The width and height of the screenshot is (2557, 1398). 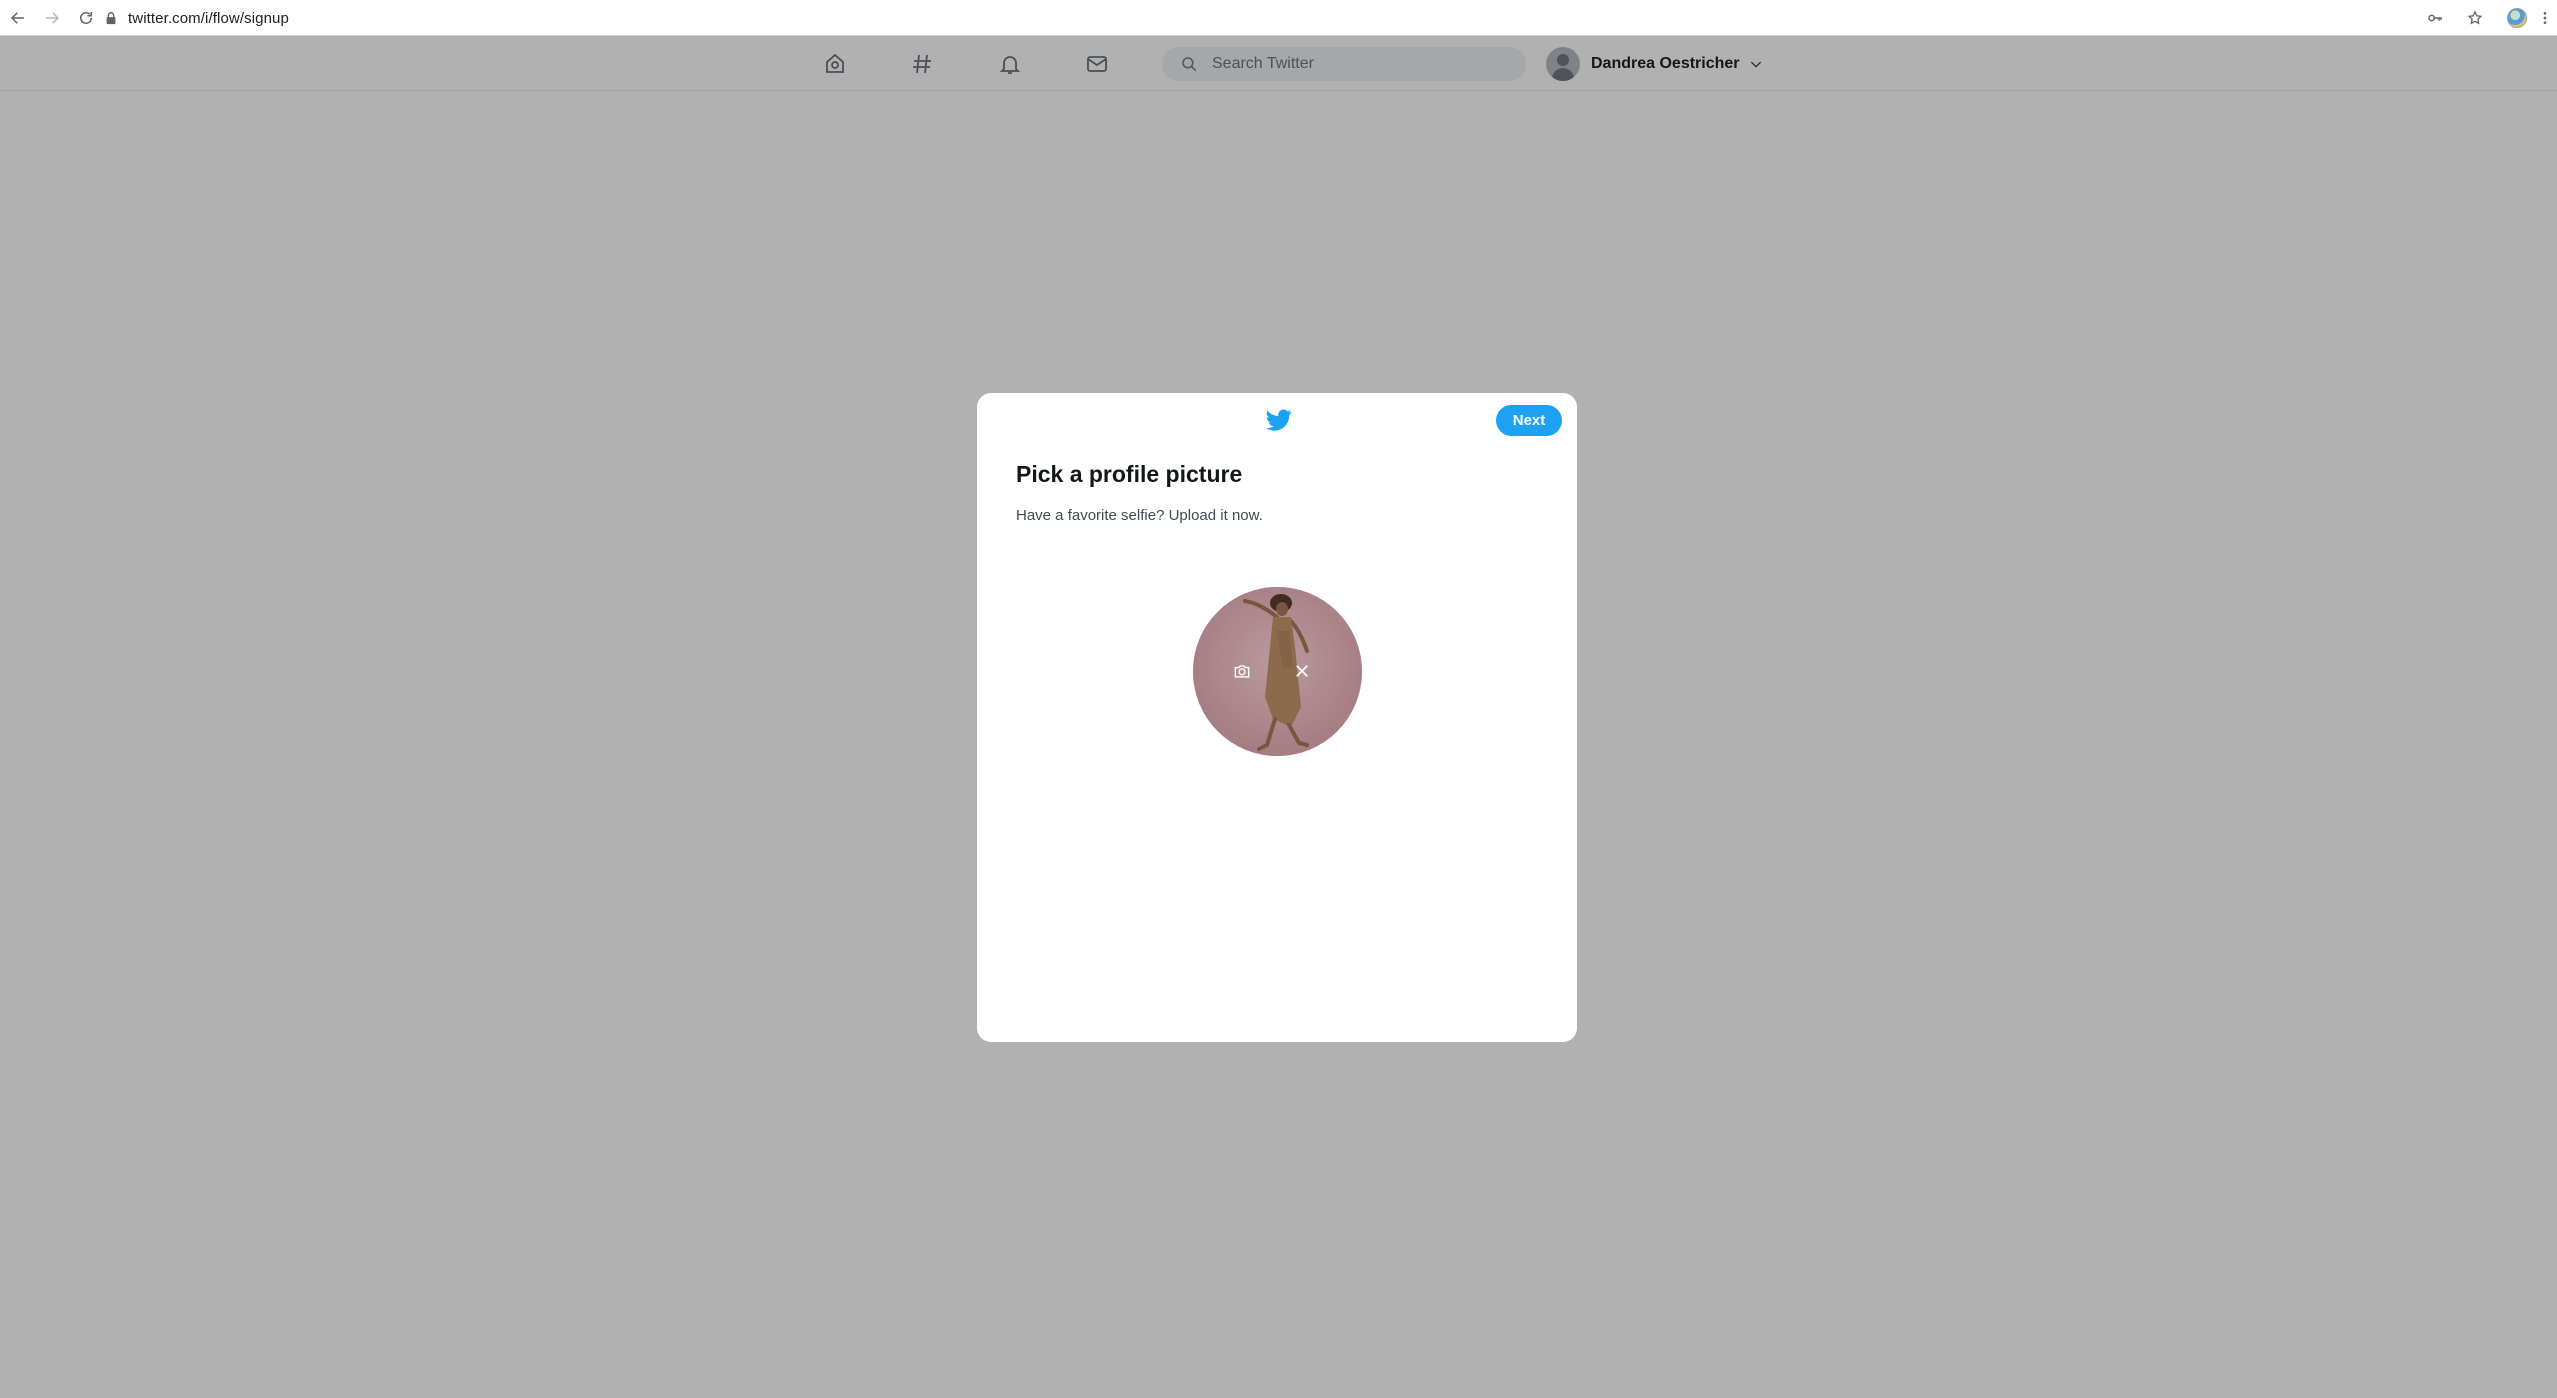 I want to click on key-icon, so click(x=2435, y=18).